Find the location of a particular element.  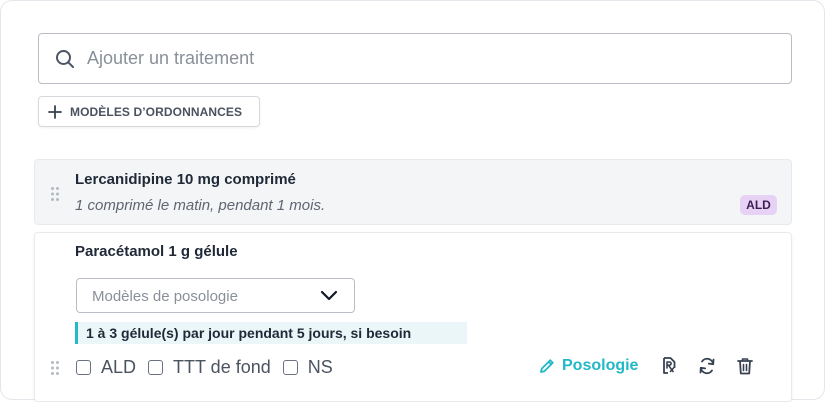

trash-icon is located at coordinates (745, 366).